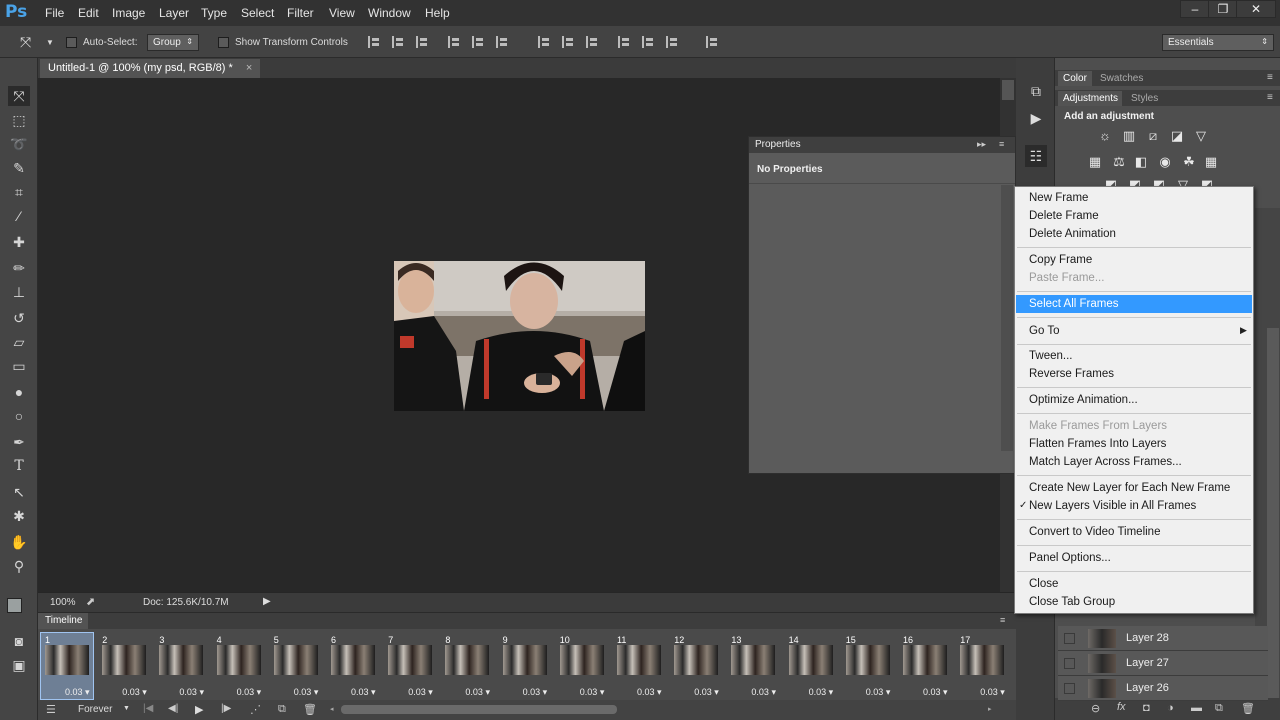 The height and width of the screenshot is (720, 1280). Describe the element at coordinates (19, 665) in the screenshot. I see `screen-mode-icon: ▣` at that location.